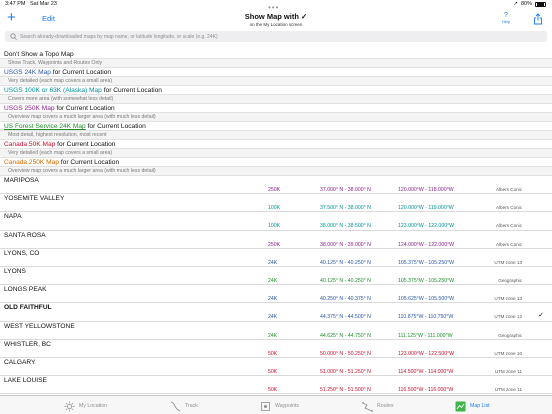 This screenshot has height=414, width=552. What do you see at coordinates (43, 4) in the screenshot?
I see `status-date: Sat Mar 23` at bounding box center [43, 4].